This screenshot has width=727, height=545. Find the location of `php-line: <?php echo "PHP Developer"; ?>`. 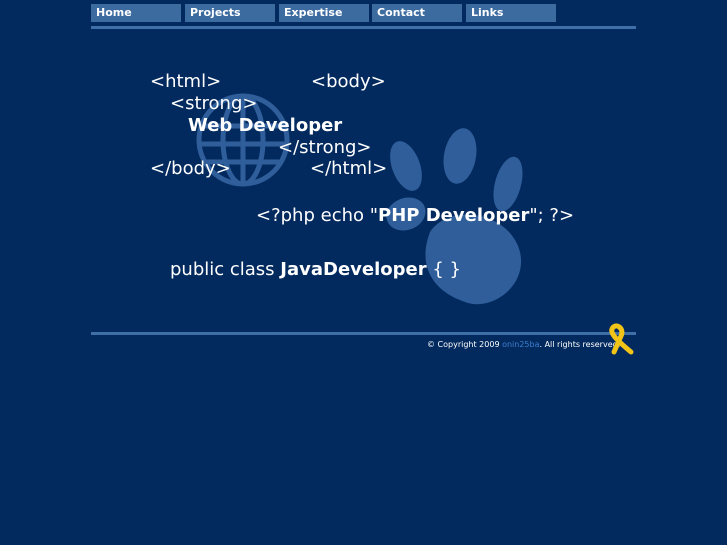

php-line: <?php echo "PHP Developer"; ?> is located at coordinates (415, 215).